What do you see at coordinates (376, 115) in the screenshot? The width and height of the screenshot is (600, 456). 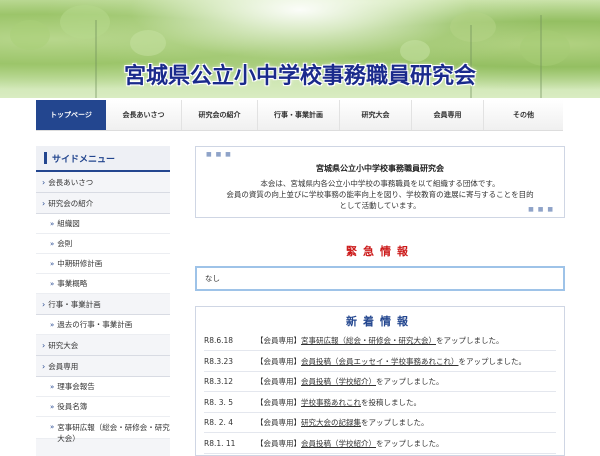 I see `nav-item-4: 研究大会` at bounding box center [376, 115].